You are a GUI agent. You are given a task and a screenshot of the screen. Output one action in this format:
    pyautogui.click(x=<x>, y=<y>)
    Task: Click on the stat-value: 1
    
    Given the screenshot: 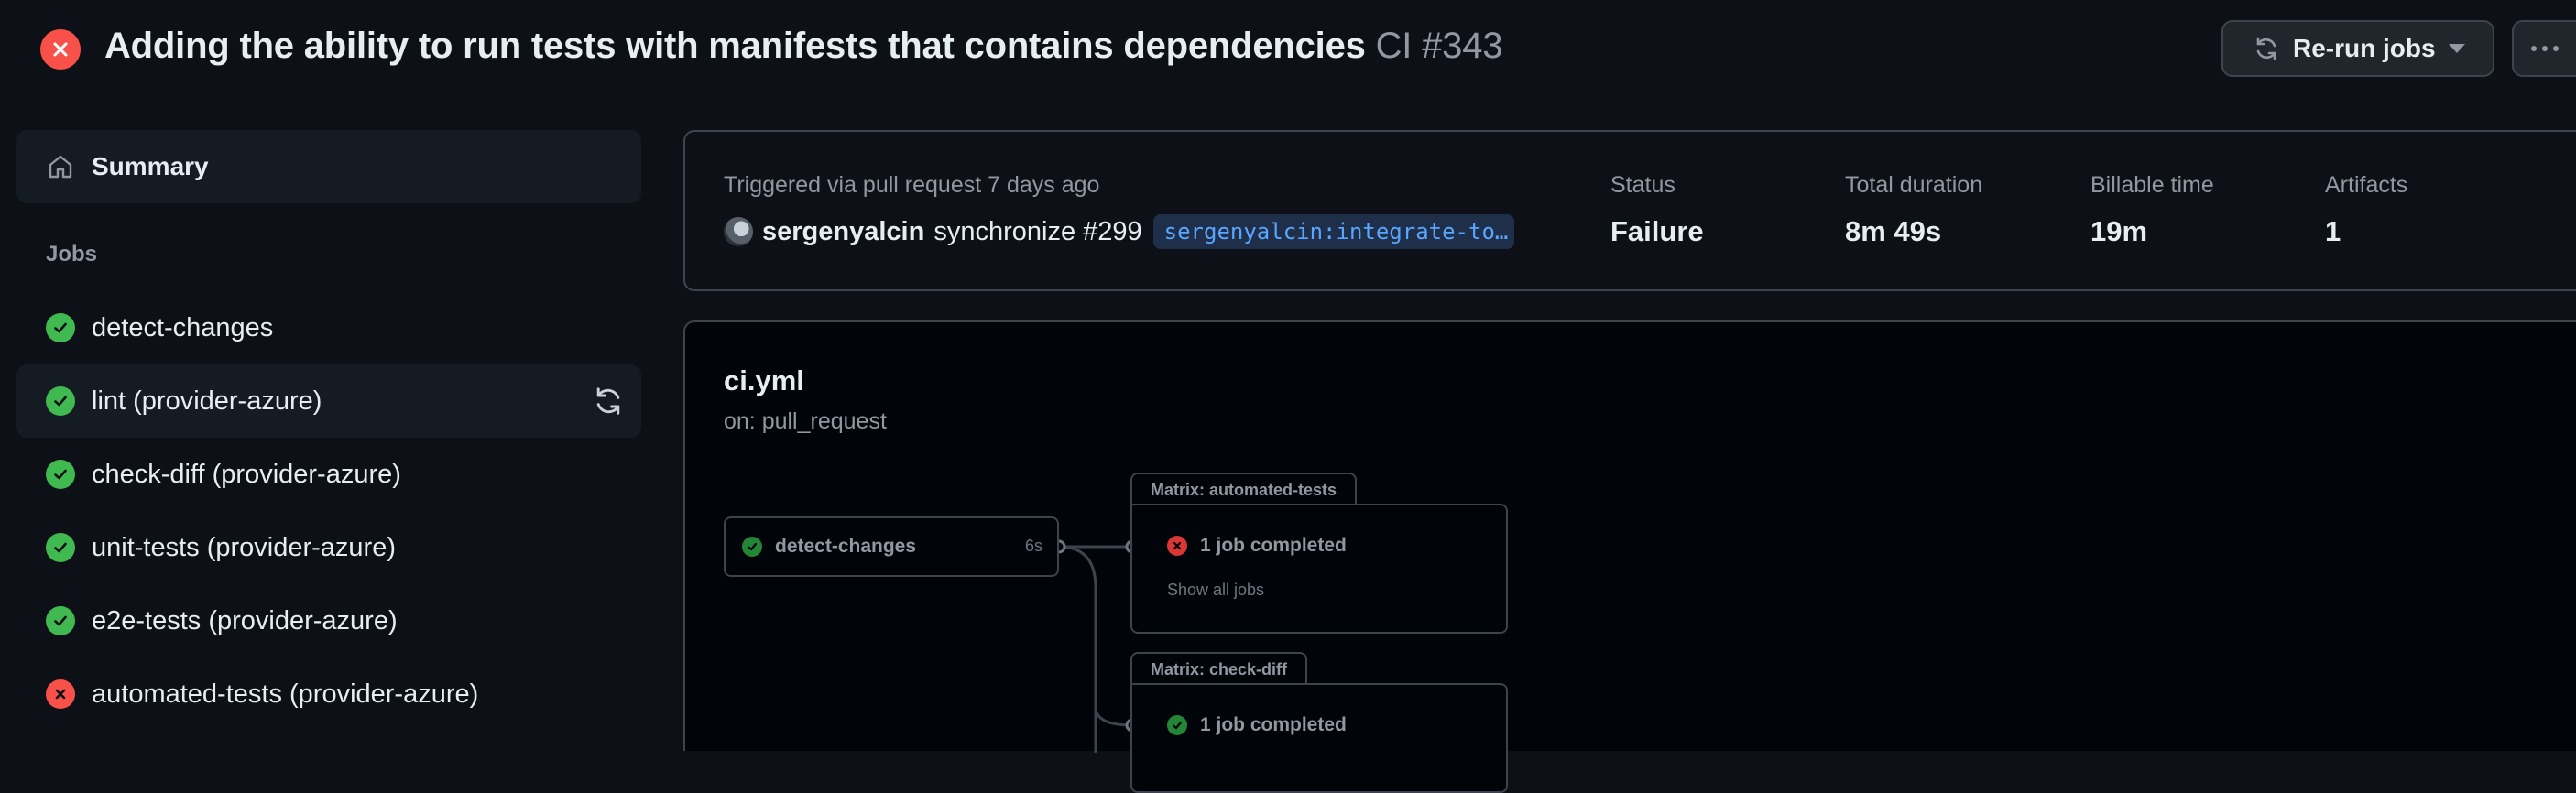 What is the action you would take?
    pyautogui.click(x=2366, y=231)
    